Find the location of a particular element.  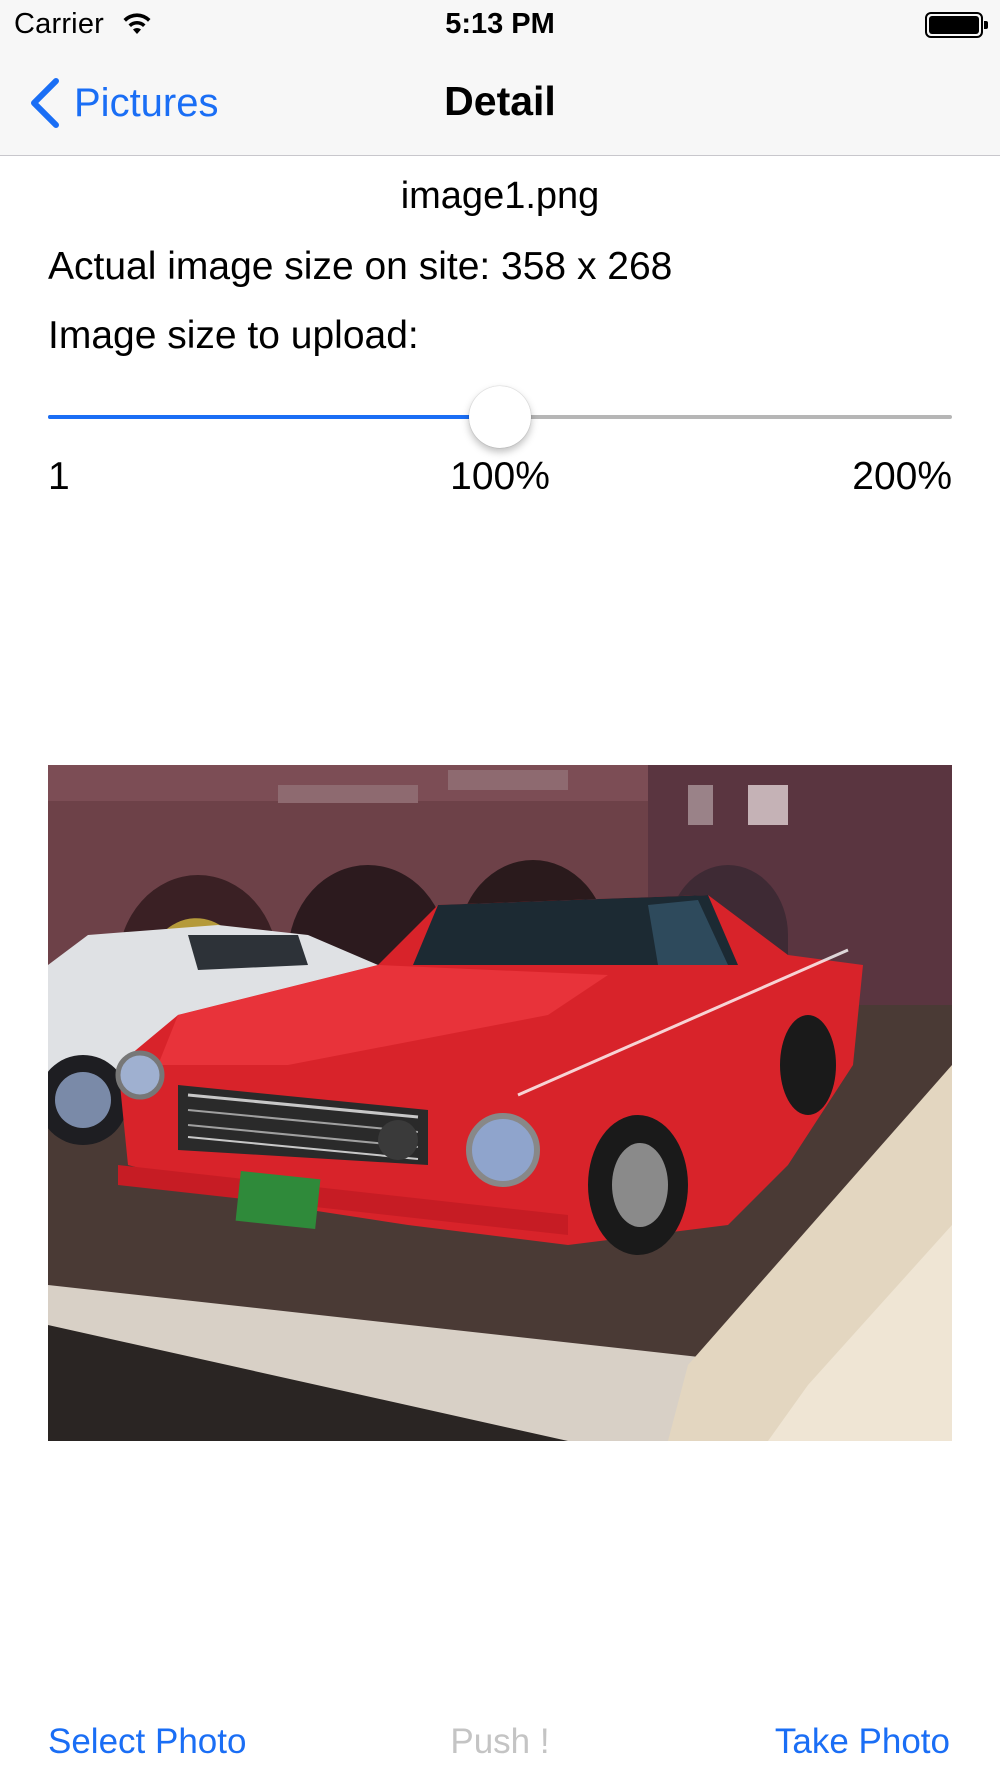

navigation-bar: Pictures Detail is located at coordinates (500, 102).